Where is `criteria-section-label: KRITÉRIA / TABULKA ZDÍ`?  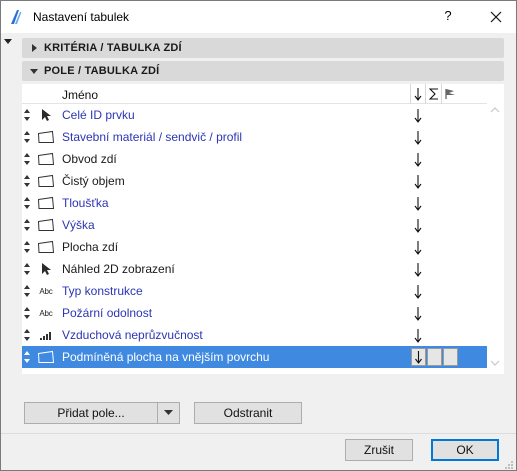
criteria-section-label: KRITÉRIA / TABULKA ZDÍ is located at coordinates (113, 48).